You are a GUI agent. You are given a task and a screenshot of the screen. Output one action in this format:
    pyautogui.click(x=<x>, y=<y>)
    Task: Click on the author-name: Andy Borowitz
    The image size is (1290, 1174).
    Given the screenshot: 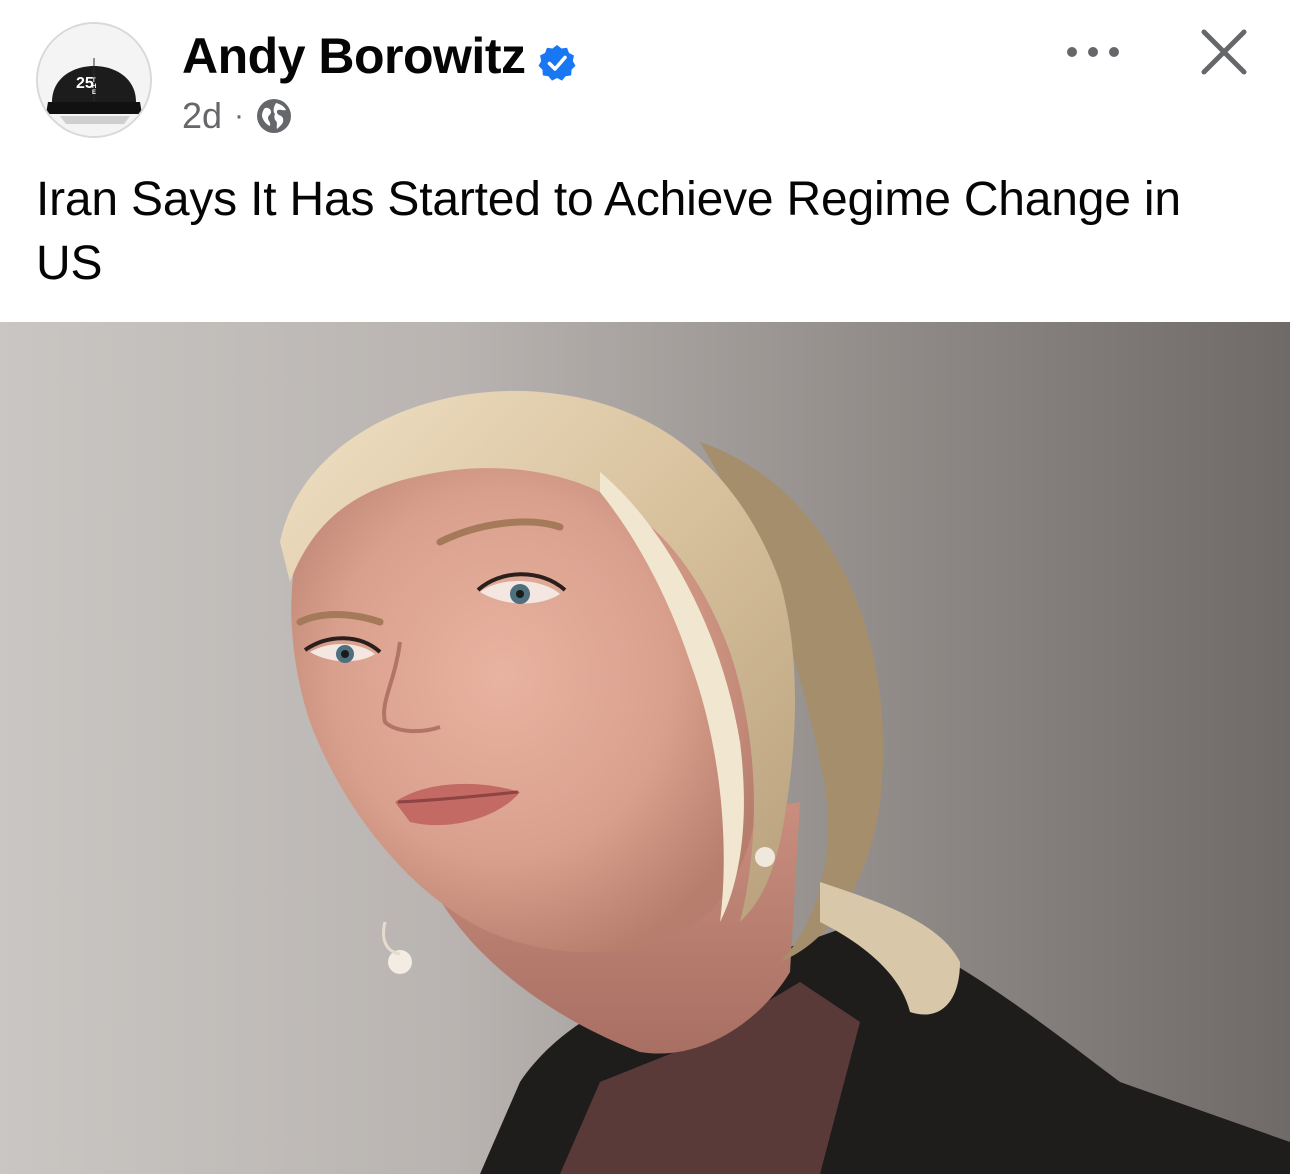 What is the action you would take?
    pyautogui.click(x=379, y=56)
    